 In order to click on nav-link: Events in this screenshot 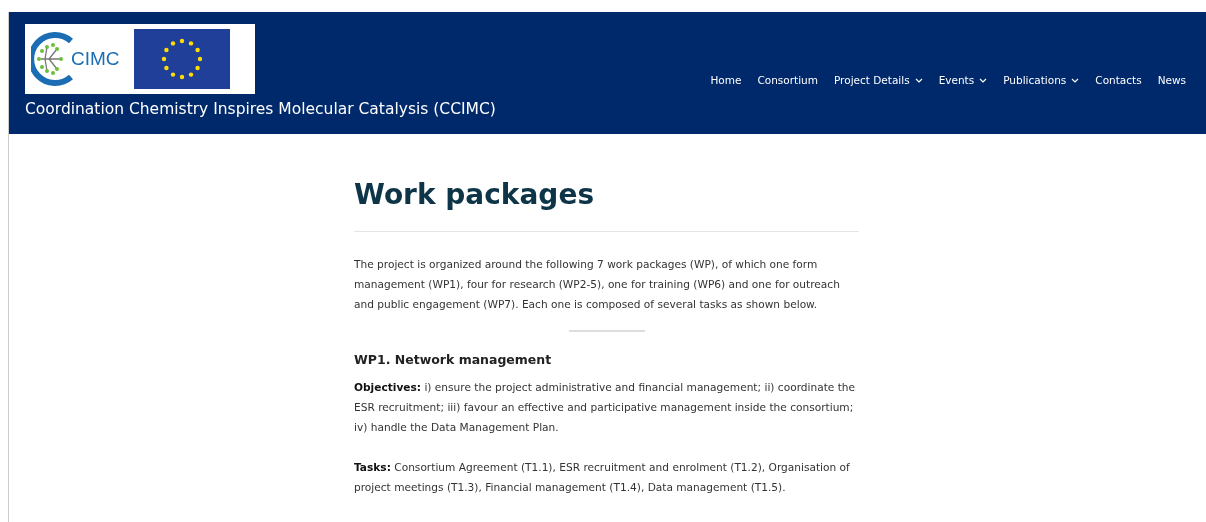, I will do `click(963, 80)`.